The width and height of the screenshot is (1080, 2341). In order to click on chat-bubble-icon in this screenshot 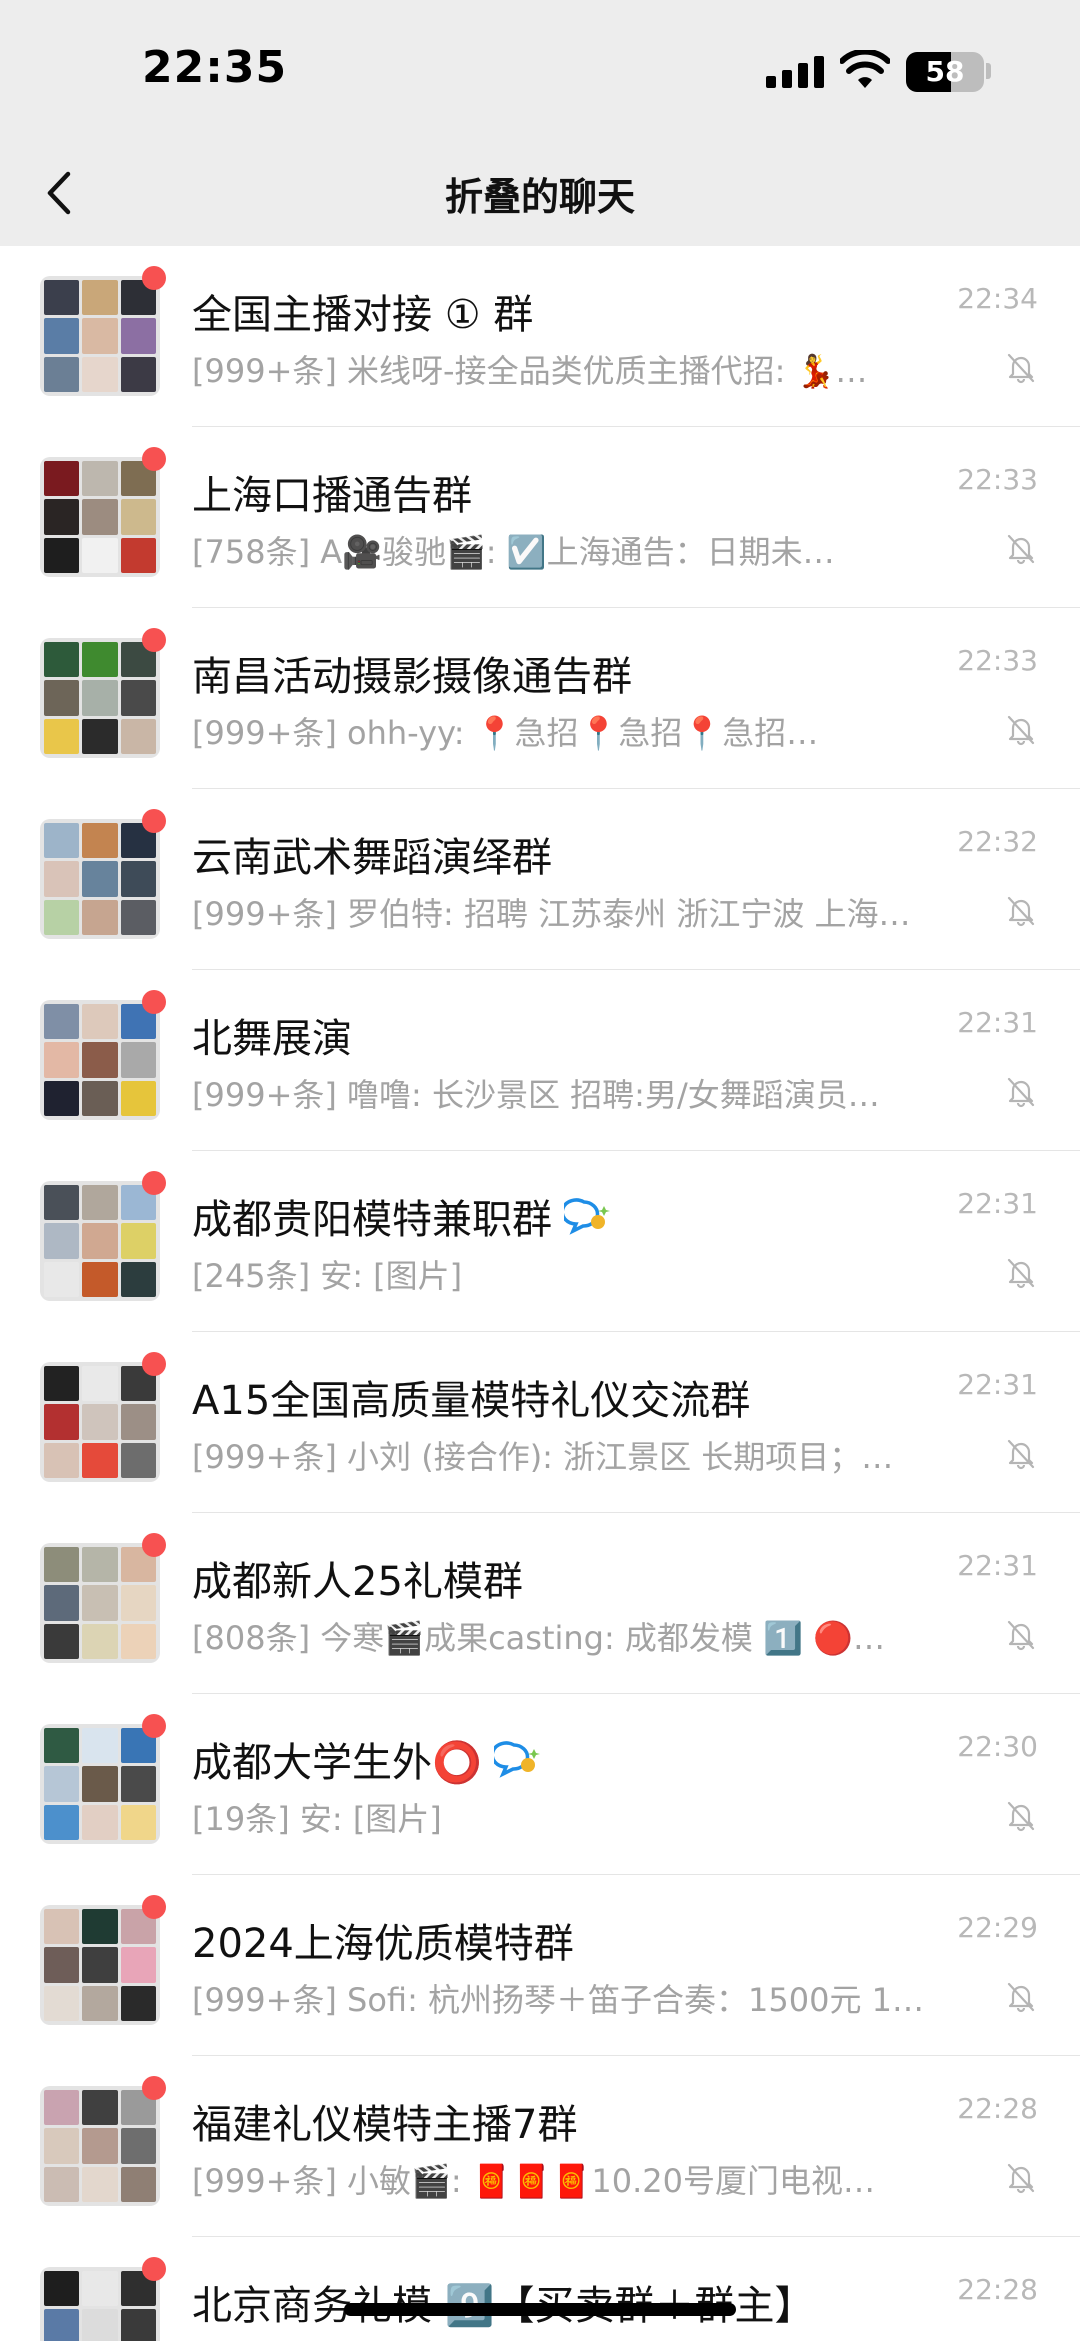, I will do `click(587, 1216)`.